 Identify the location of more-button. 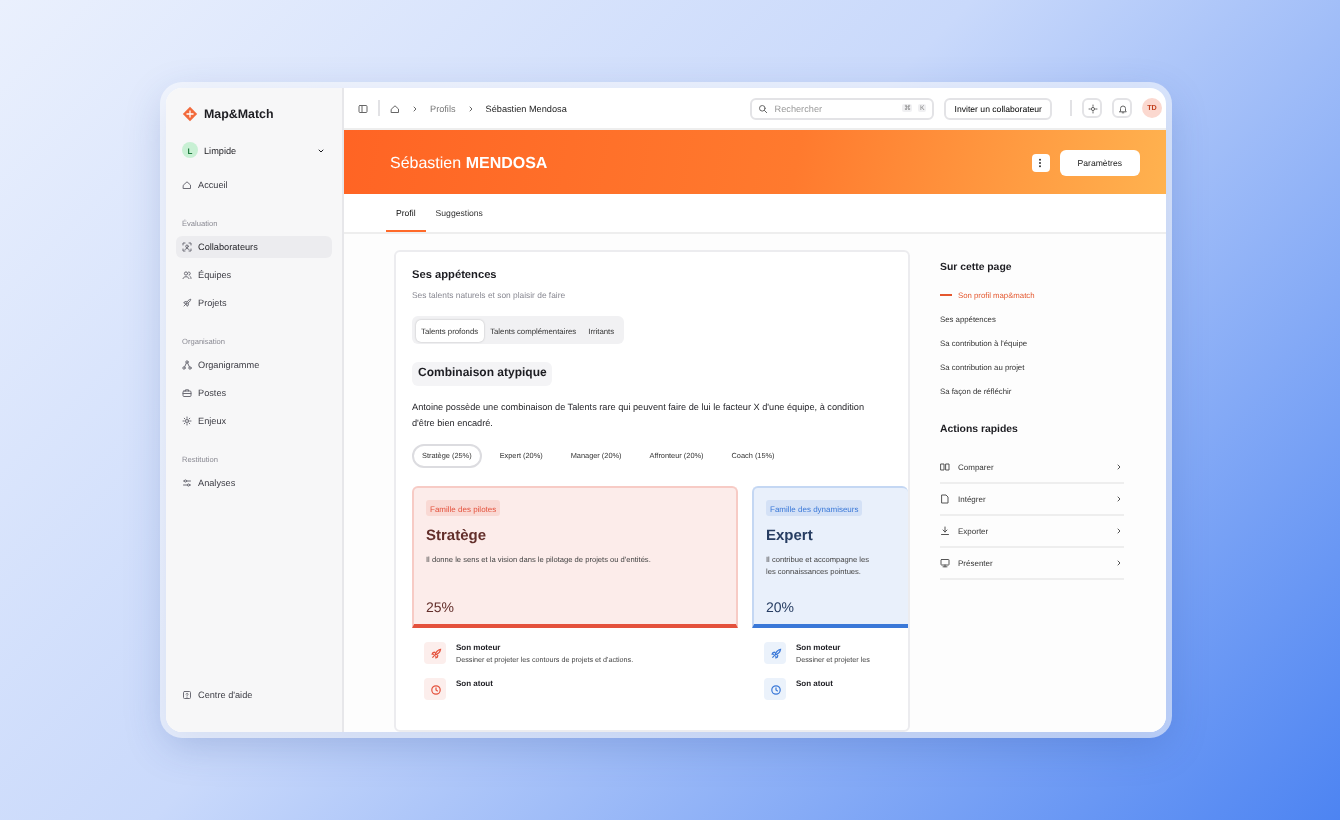
(1040, 162).